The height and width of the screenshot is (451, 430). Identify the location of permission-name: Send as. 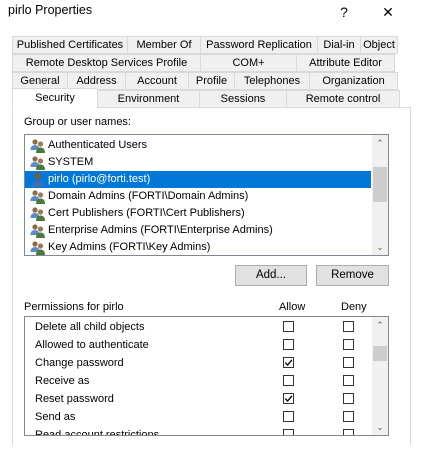
(55, 417).